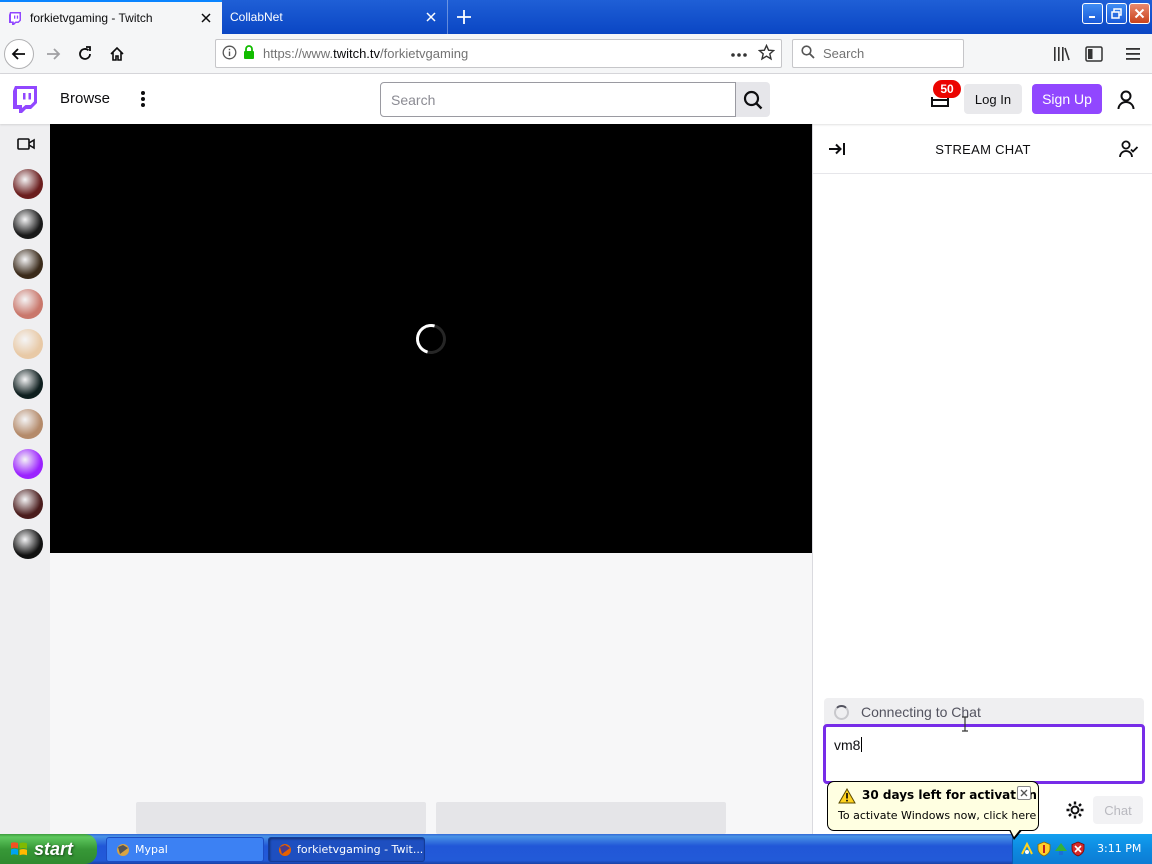 This screenshot has width=1152, height=864. I want to click on network-tray-icon, so click(1027, 849).